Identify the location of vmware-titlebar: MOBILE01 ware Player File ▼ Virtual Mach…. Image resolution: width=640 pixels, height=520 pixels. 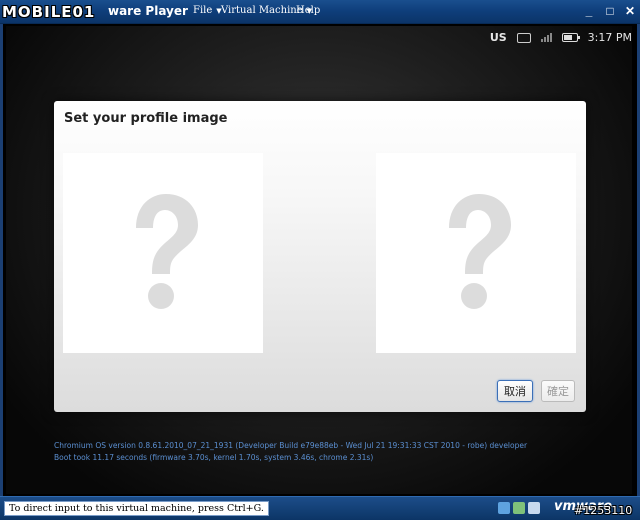
(320, 12).